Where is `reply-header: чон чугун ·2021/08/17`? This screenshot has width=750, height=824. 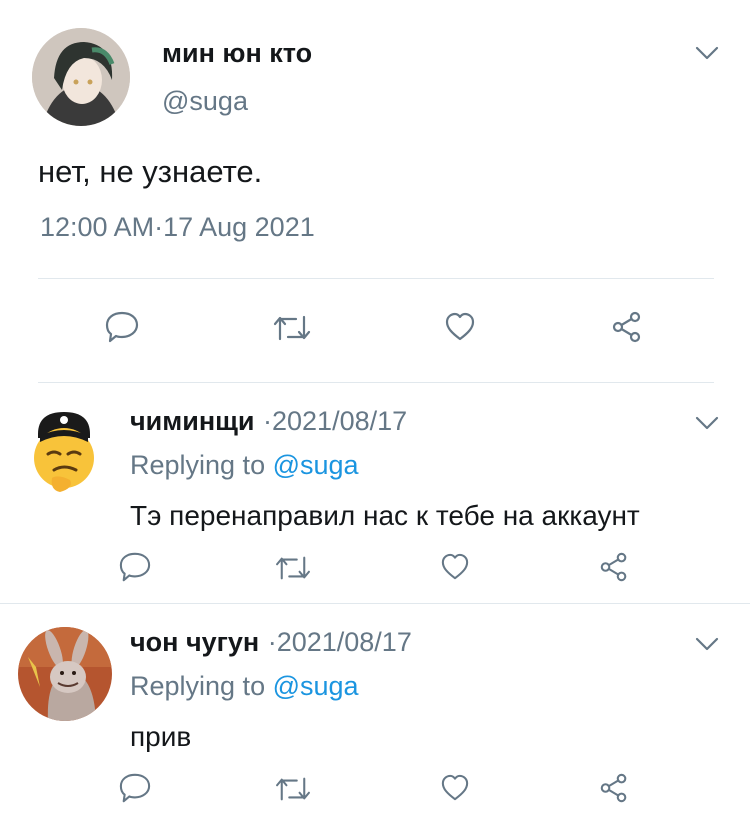
reply-header: чон чугун ·2021/08/17 is located at coordinates (271, 642).